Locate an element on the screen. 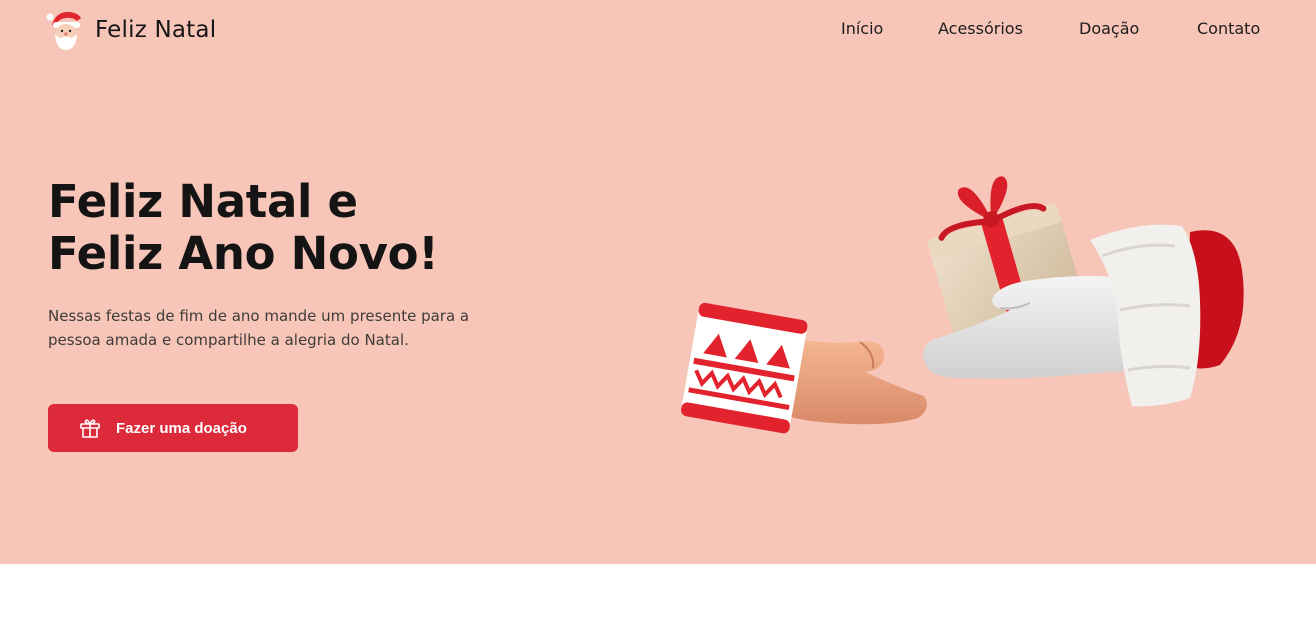 The height and width of the screenshot is (621, 1316). main-nav: Início Acessórios Doação Contato is located at coordinates (658, 30).